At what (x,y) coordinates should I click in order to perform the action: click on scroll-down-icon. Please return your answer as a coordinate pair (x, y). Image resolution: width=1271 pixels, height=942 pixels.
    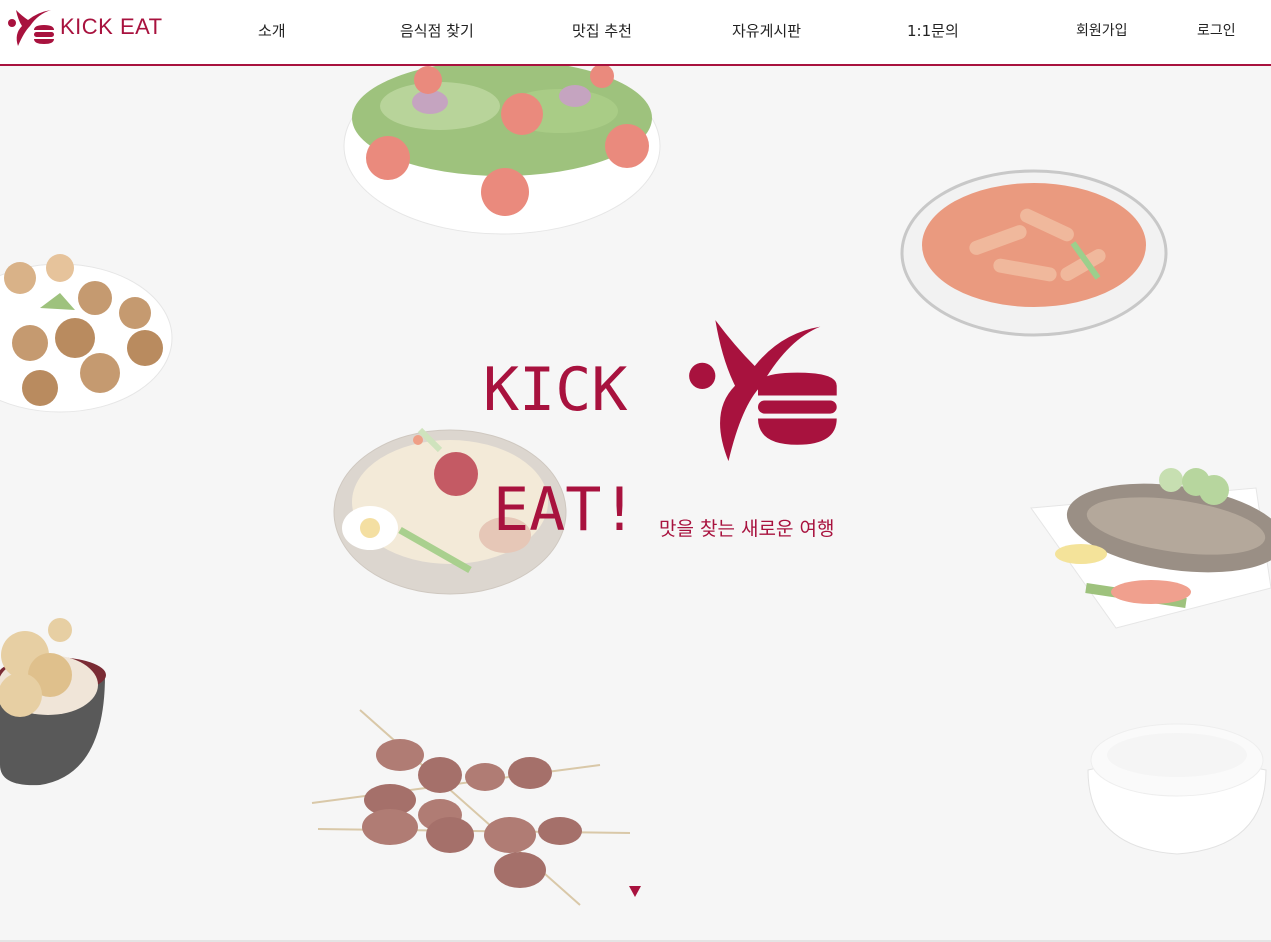
    Looking at the image, I should click on (635, 891).